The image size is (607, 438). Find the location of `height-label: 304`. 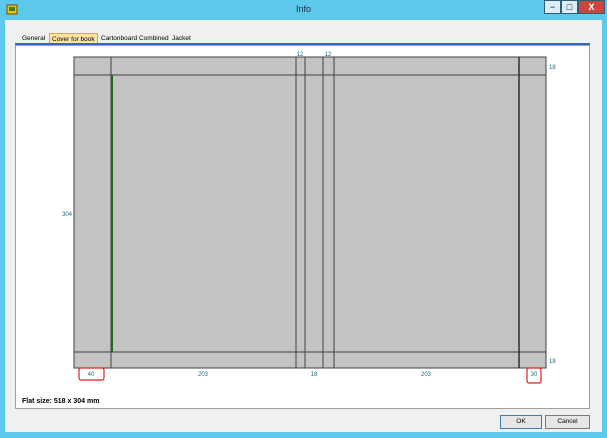

height-label: 304 is located at coordinates (67, 215).